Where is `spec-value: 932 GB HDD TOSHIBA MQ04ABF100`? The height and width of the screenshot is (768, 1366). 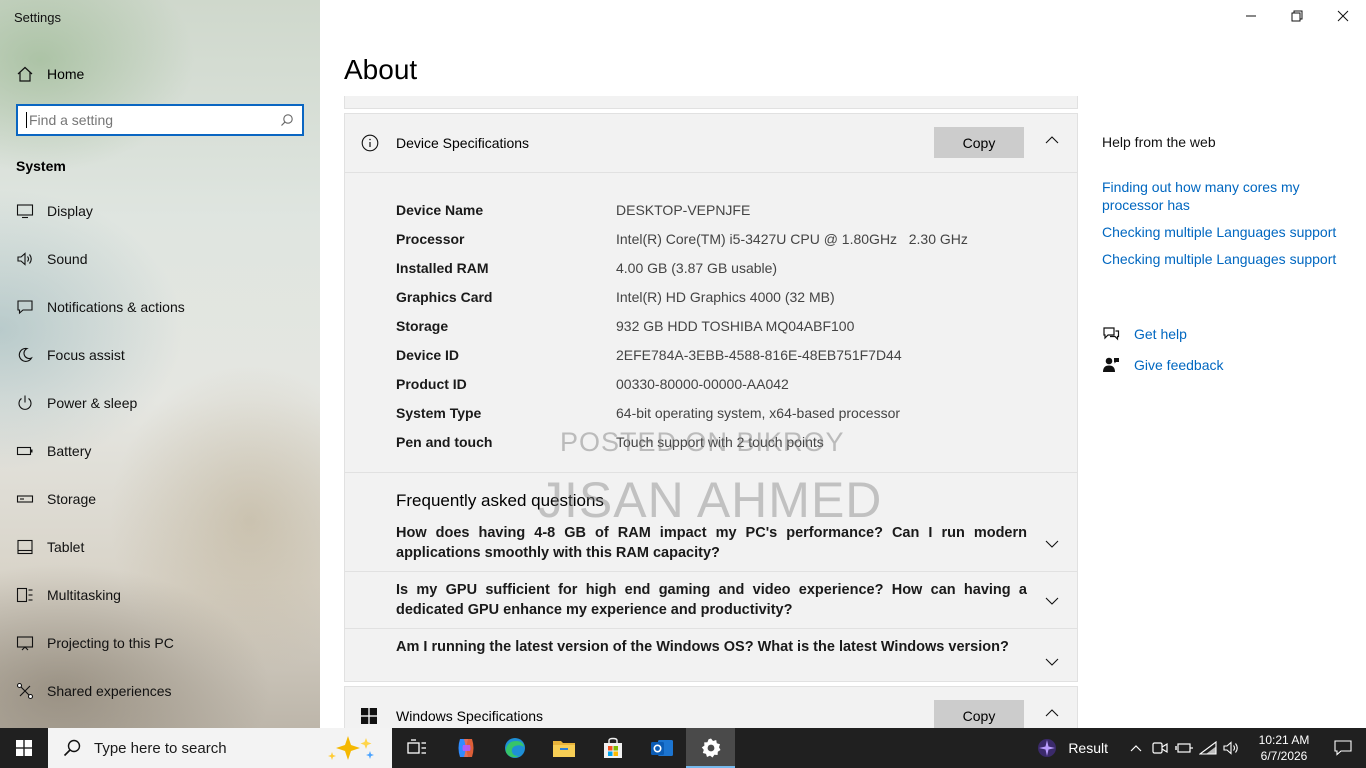 spec-value: 932 GB HDD TOSHIBA MQ04ABF100 is located at coordinates (735, 325).